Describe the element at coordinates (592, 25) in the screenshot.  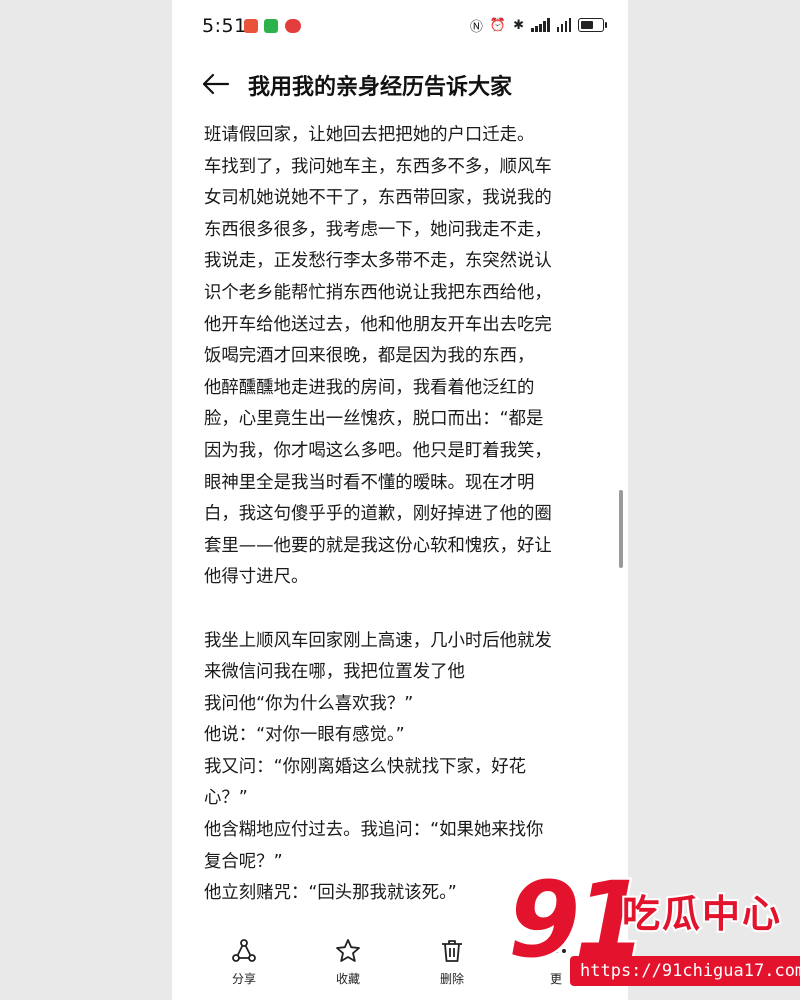
I see `battery-icon` at that location.